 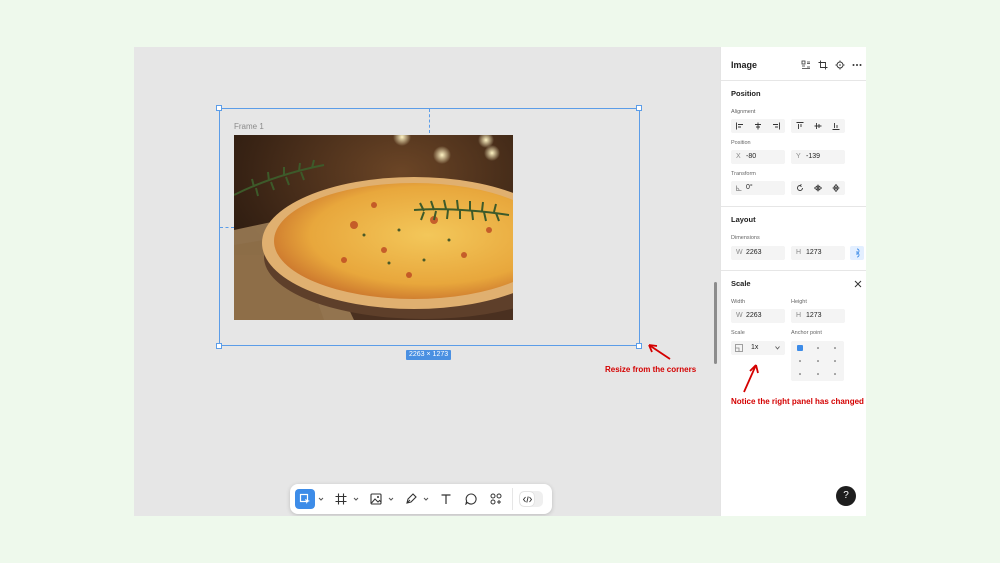 What do you see at coordinates (813, 157) in the screenshot?
I see `y-value: -139` at bounding box center [813, 157].